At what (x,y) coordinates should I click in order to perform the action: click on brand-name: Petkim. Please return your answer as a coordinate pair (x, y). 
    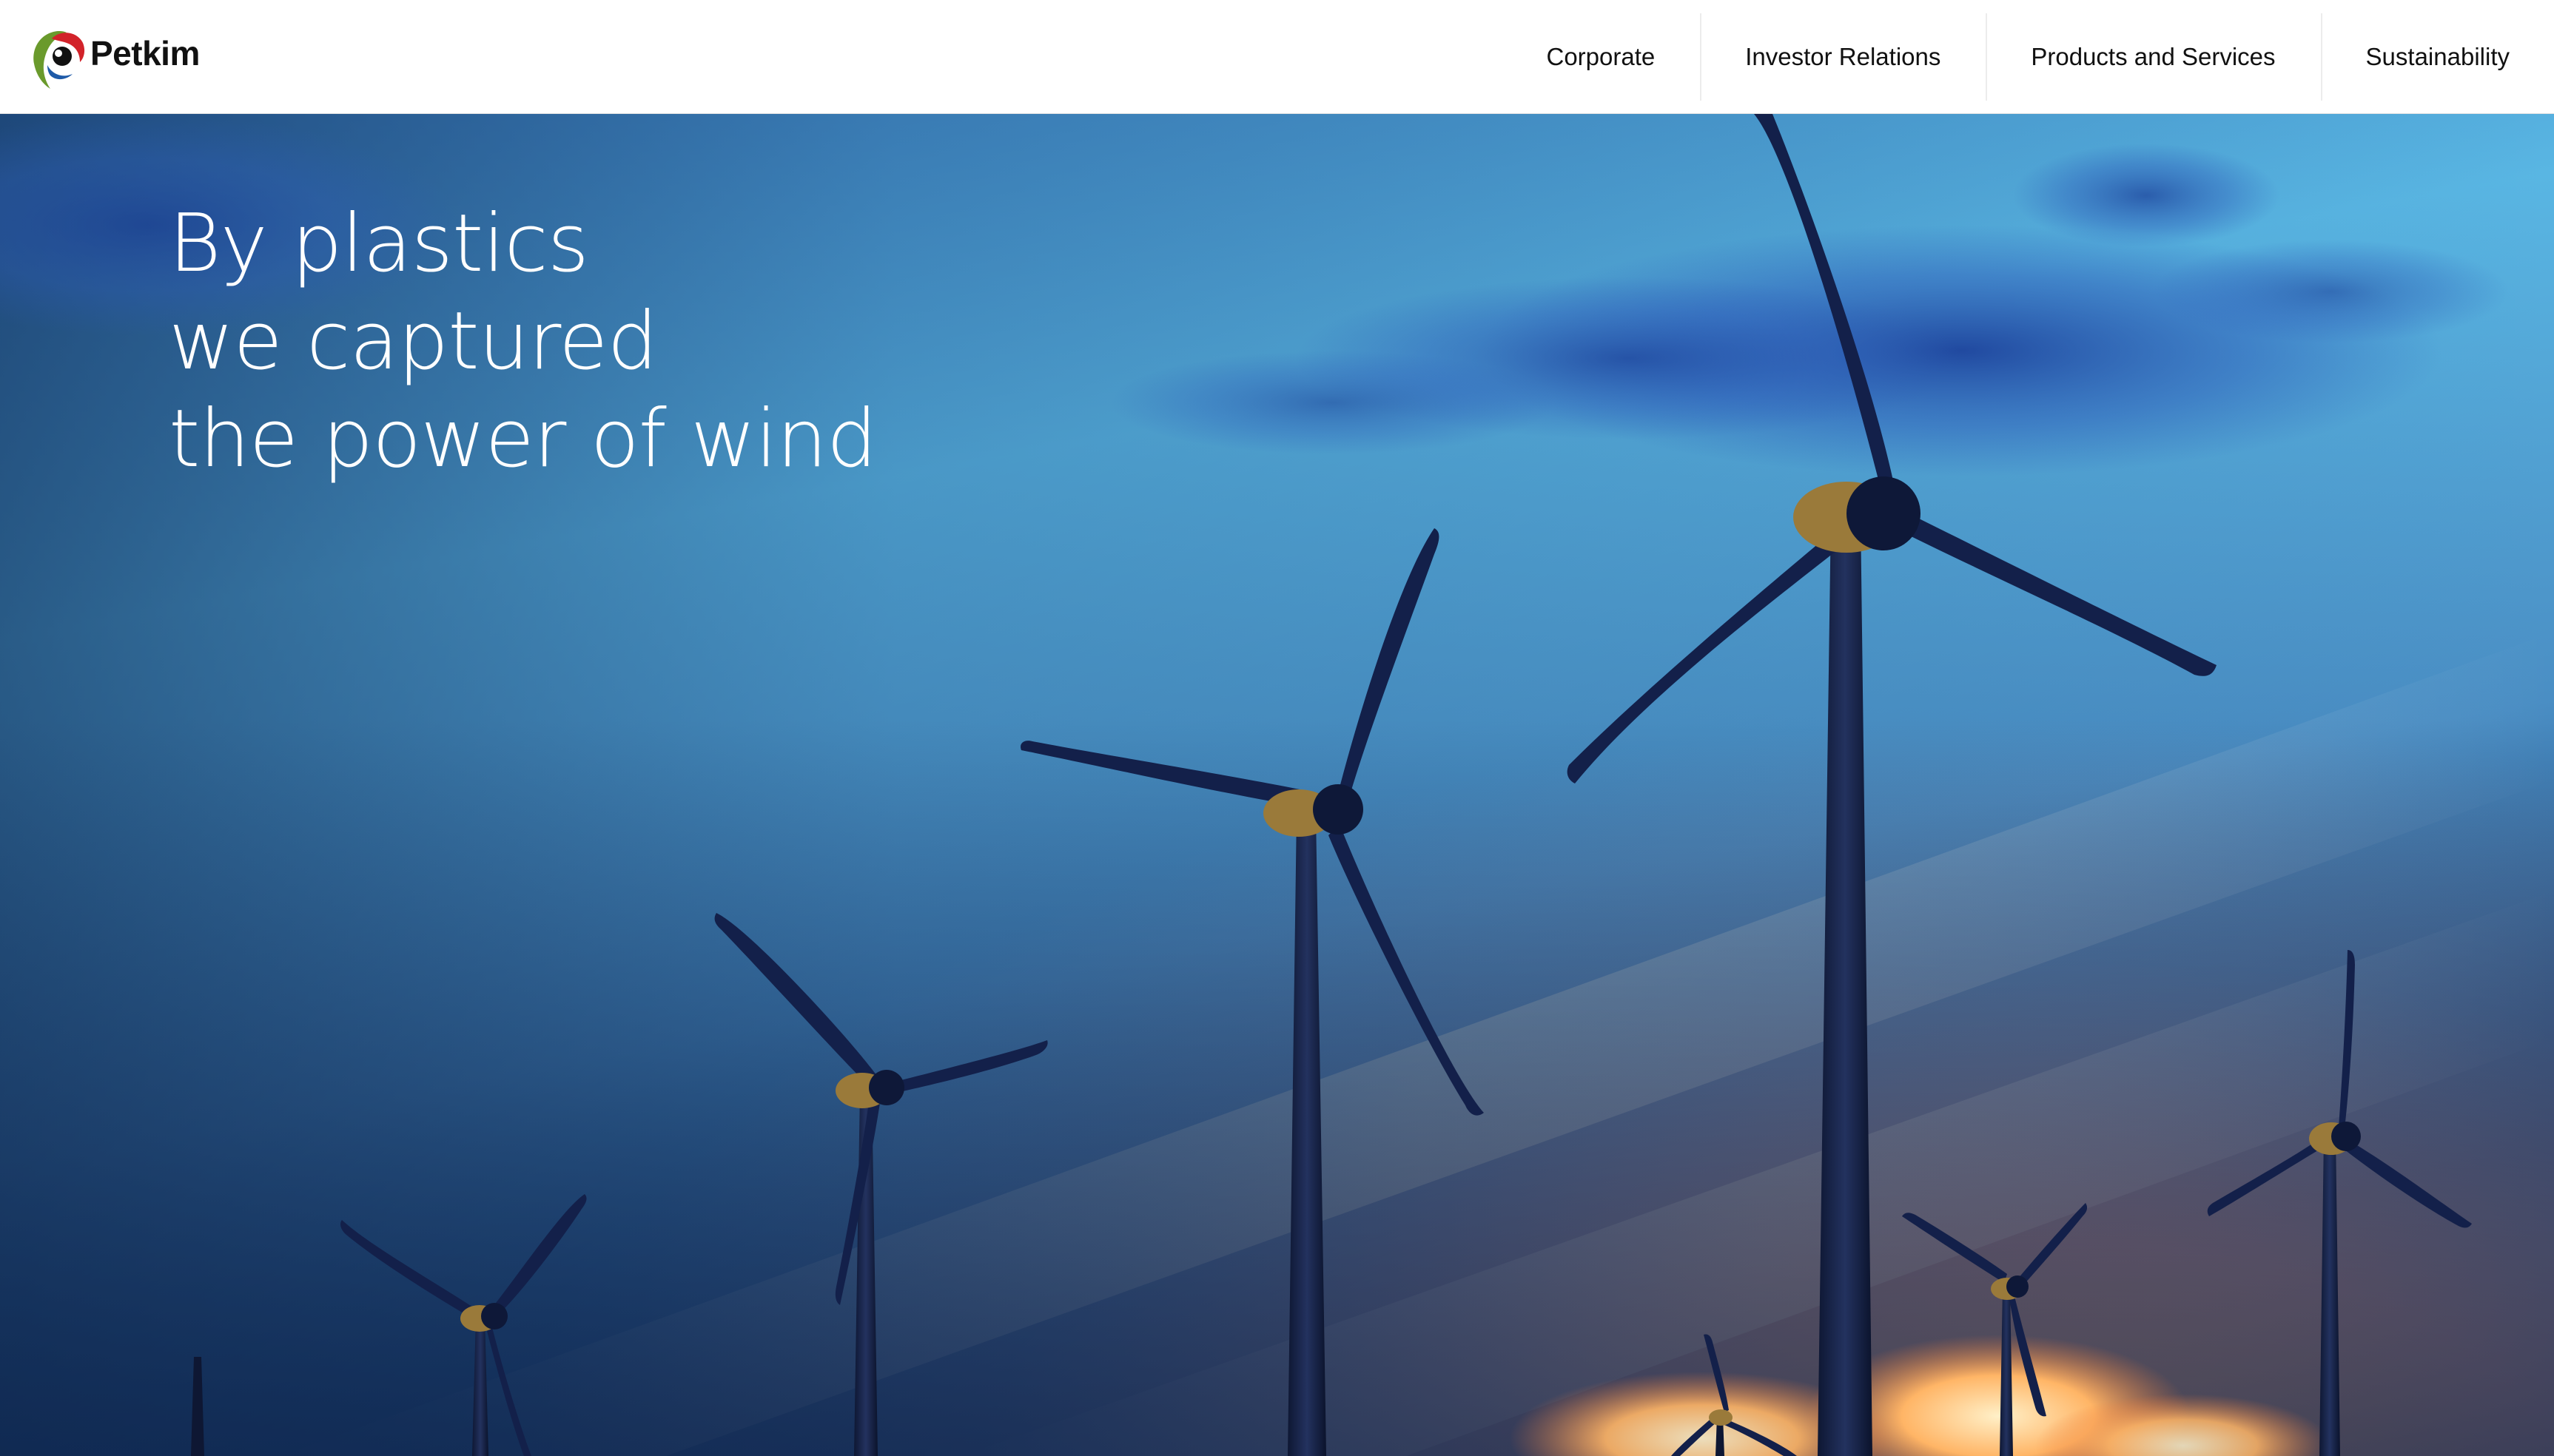
    Looking at the image, I should click on (145, 54).